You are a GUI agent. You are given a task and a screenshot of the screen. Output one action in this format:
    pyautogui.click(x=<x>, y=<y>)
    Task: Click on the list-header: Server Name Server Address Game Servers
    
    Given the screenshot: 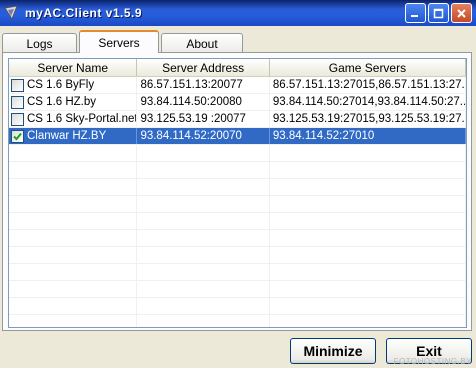 What is the action you would take?
    pyautogui.click(x=237, y=68)
    